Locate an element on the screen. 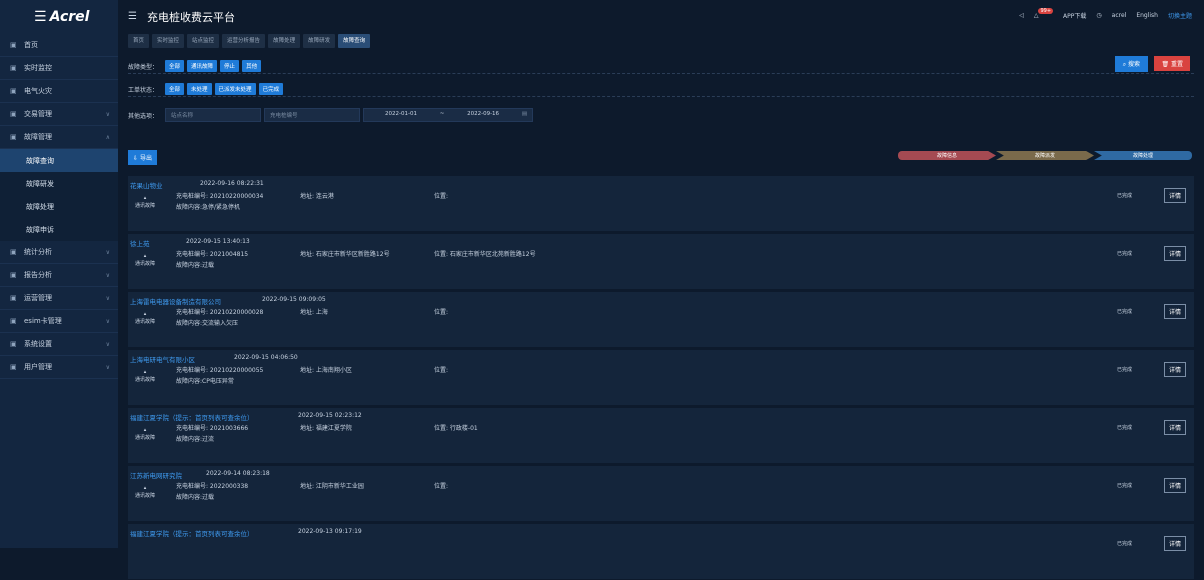 The width and height of the screenshot is (1204, 580). tab: 故障处理 is located at coordinates (284, 41).